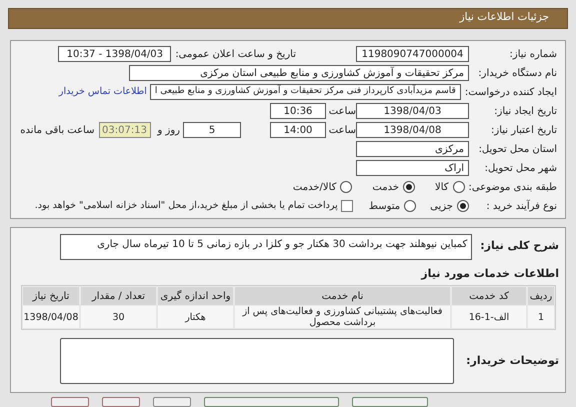 This screenshot has width=576, height=407. I want to click on section-title: اطلاعات خدمات مورد نیاز, so click(489, 274).